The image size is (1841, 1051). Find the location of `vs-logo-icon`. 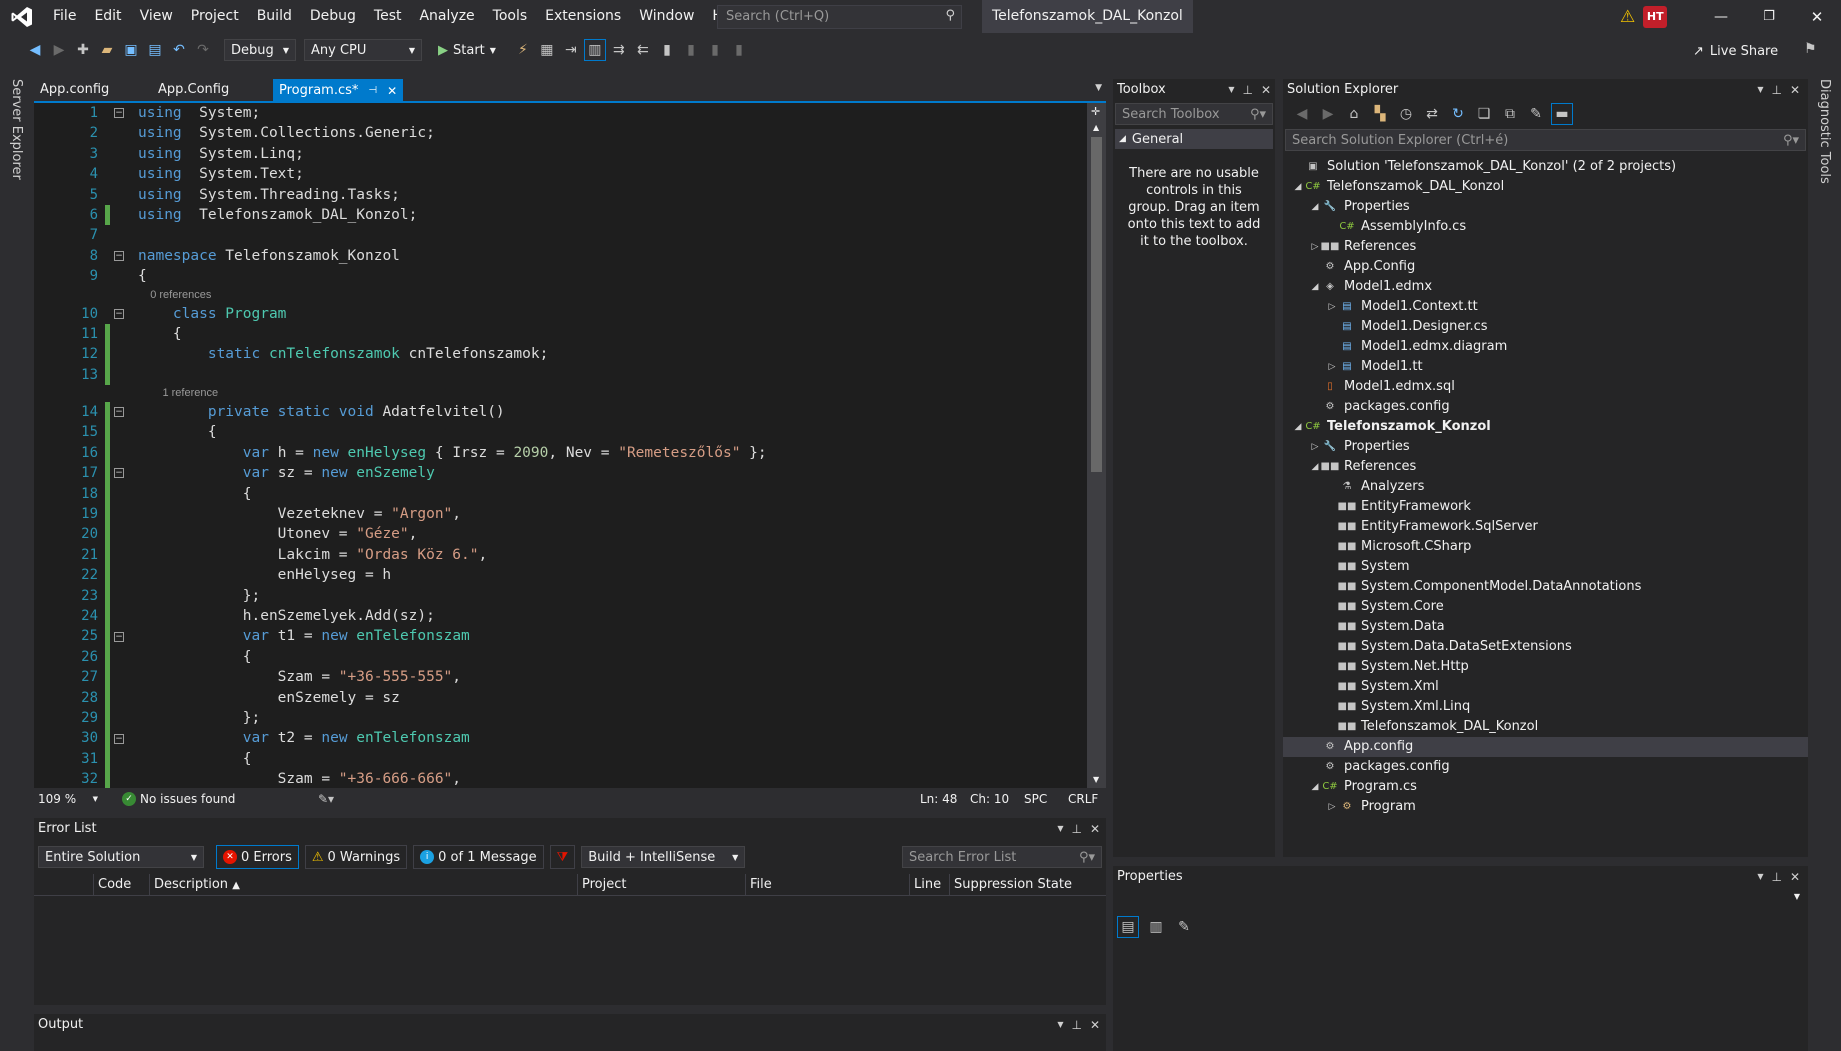

vs-logo-icon is located at coordinates (22, 16).